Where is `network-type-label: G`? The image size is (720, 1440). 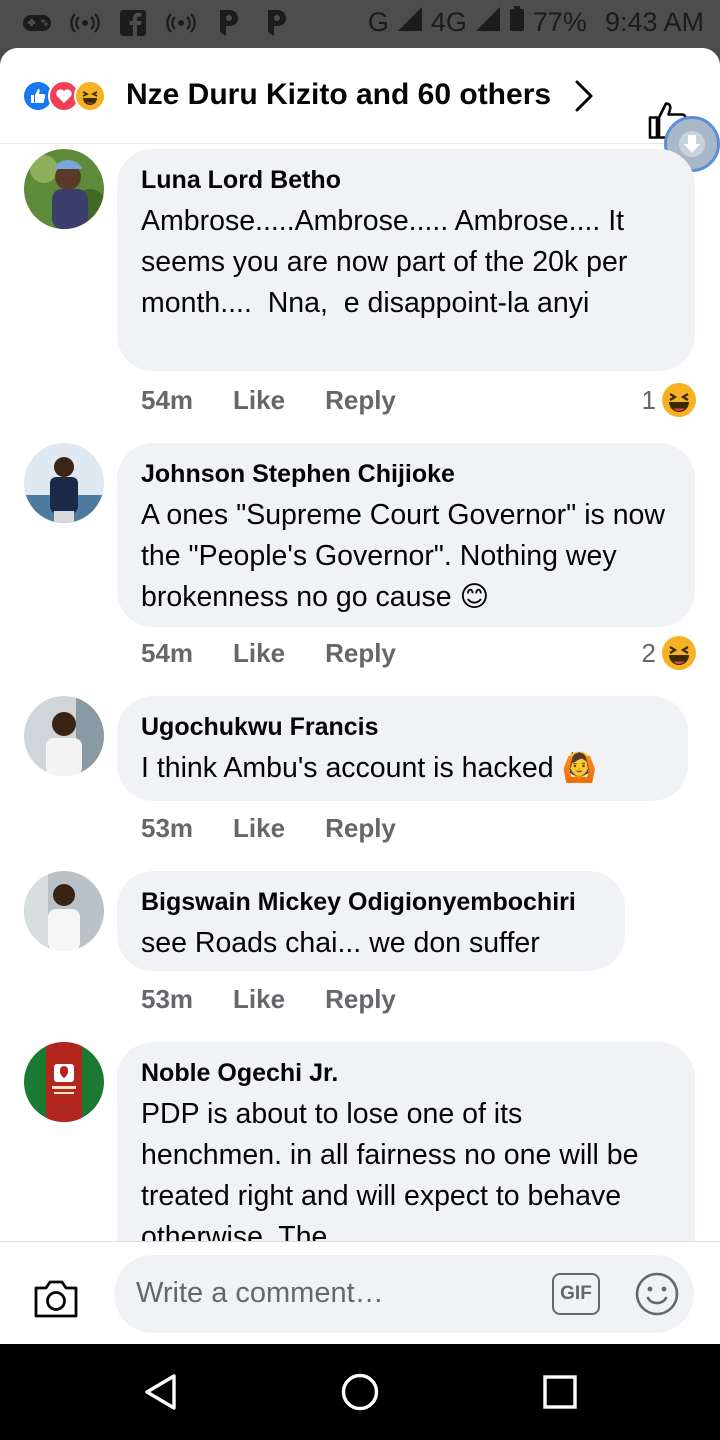
network-type-label: G is located at coordinates (378, 22).